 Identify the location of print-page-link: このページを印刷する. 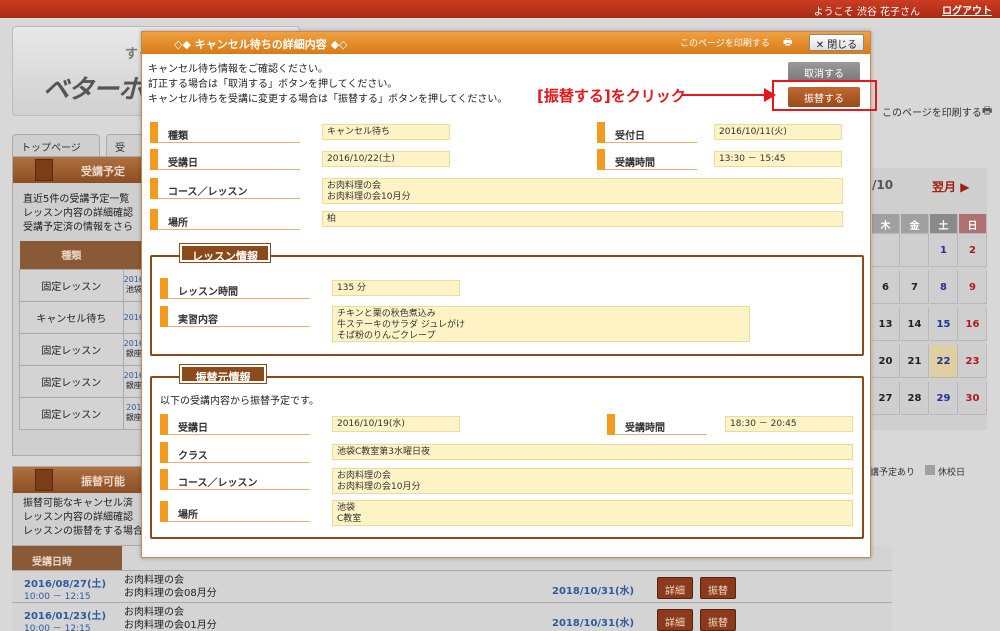
(932, 111).